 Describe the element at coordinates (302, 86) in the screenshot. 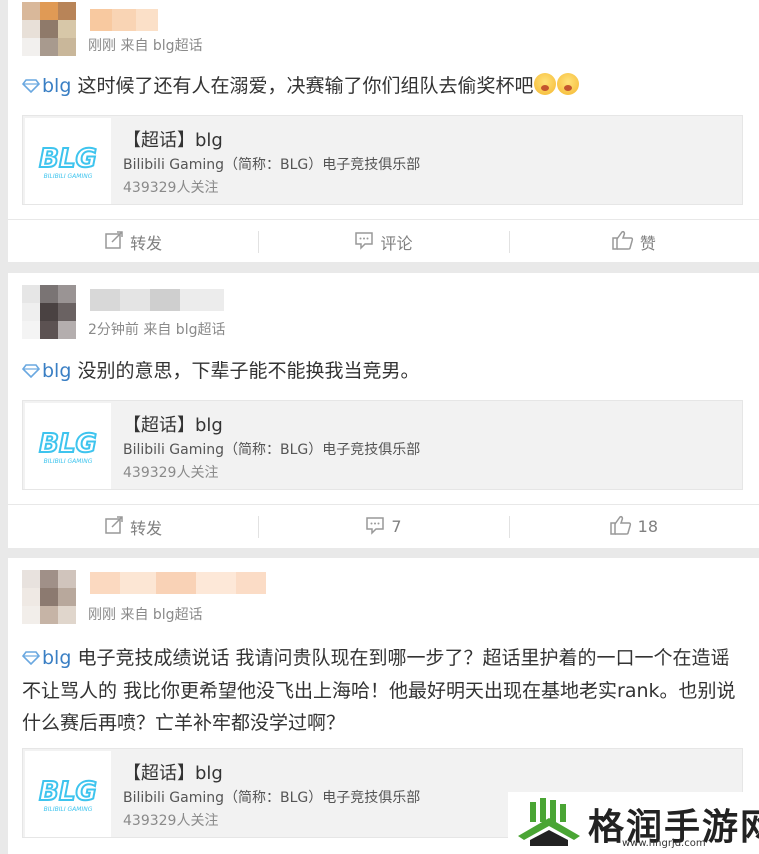

I see `post-content: 这时候了还有人在溺爱，决赛输了你们组队去偷奖杯吧` at that location.